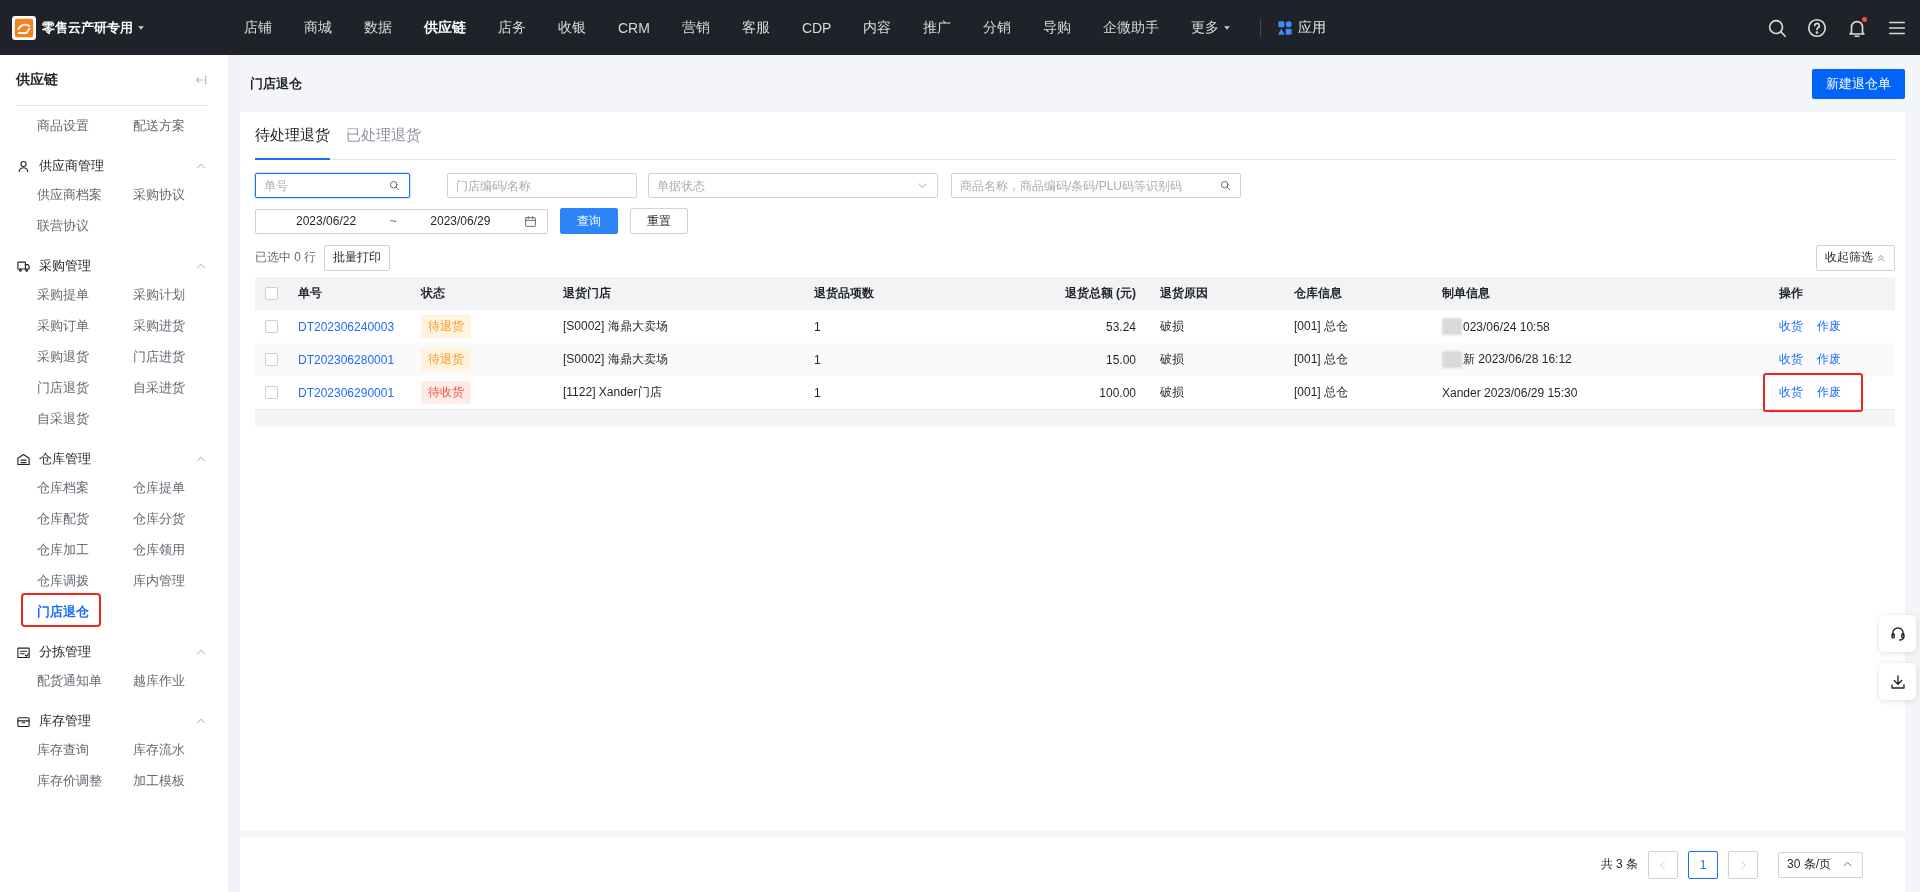 The width and height of the screenshot is (1920, 892). I want to click on create-button: 新建退仓单, so click(1858, 83).